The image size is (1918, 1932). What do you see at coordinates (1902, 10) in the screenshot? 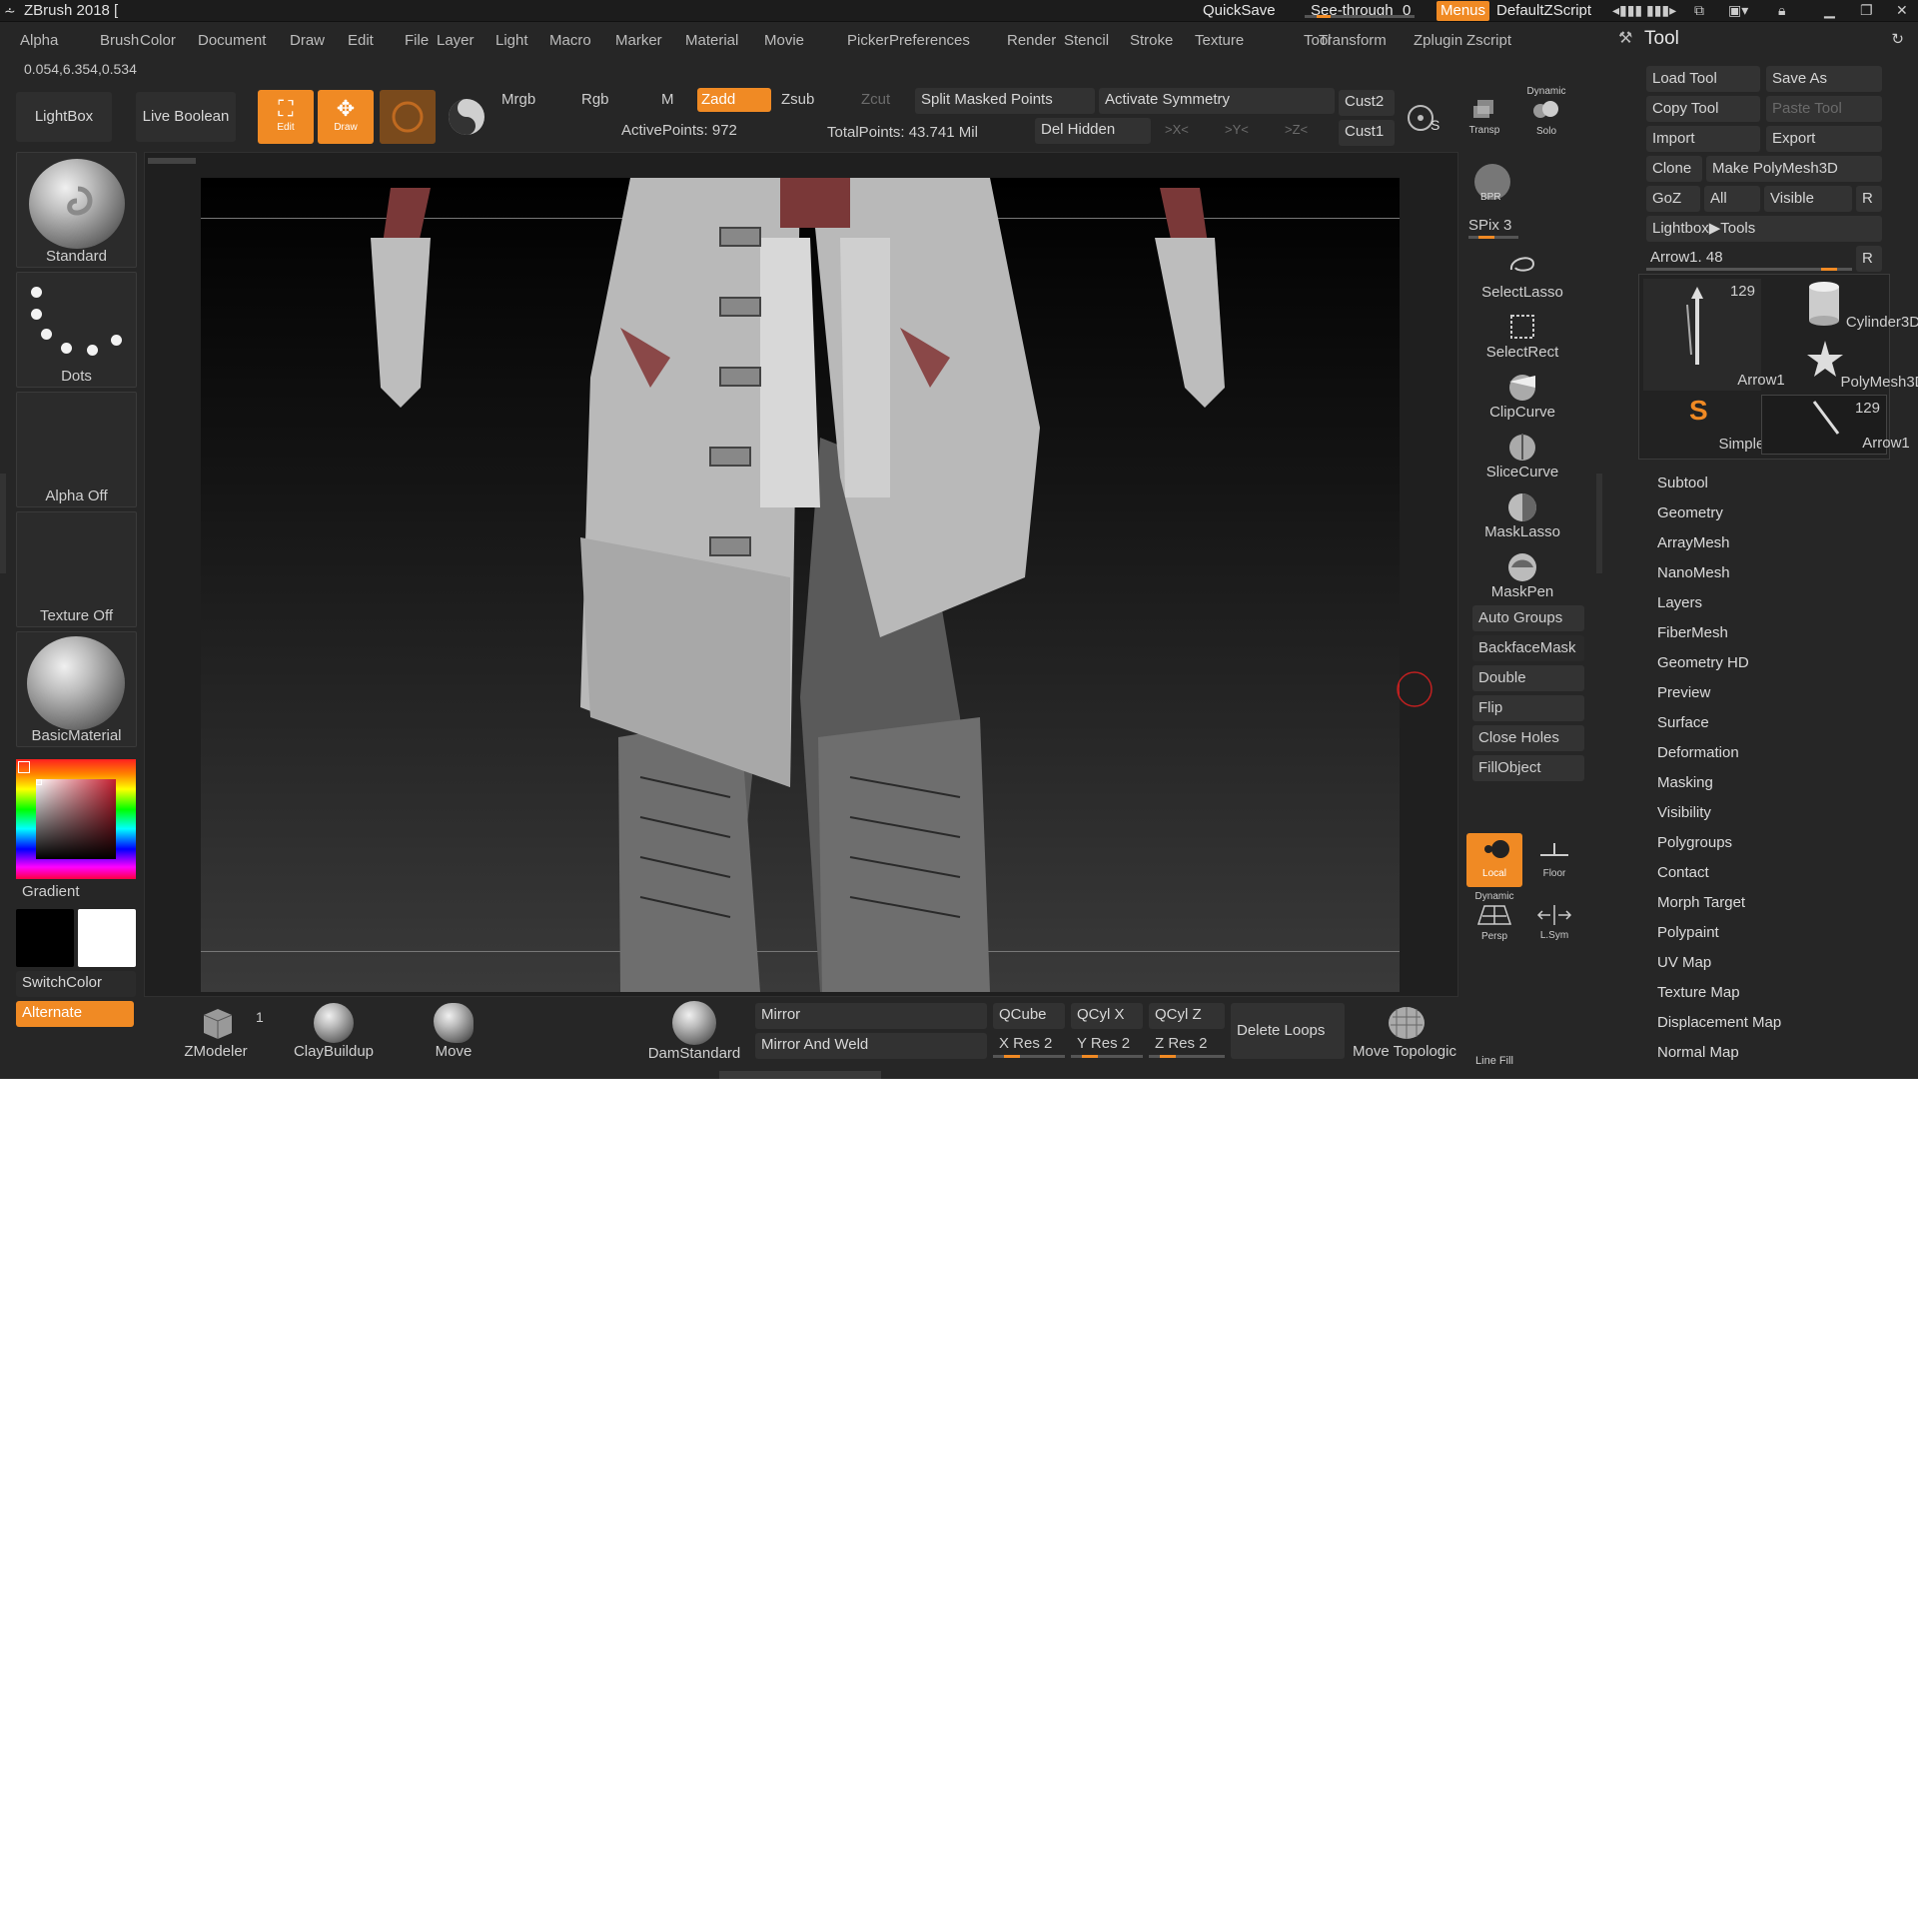
I see `close-icon: ✕` at bounding box center [1902, 10].